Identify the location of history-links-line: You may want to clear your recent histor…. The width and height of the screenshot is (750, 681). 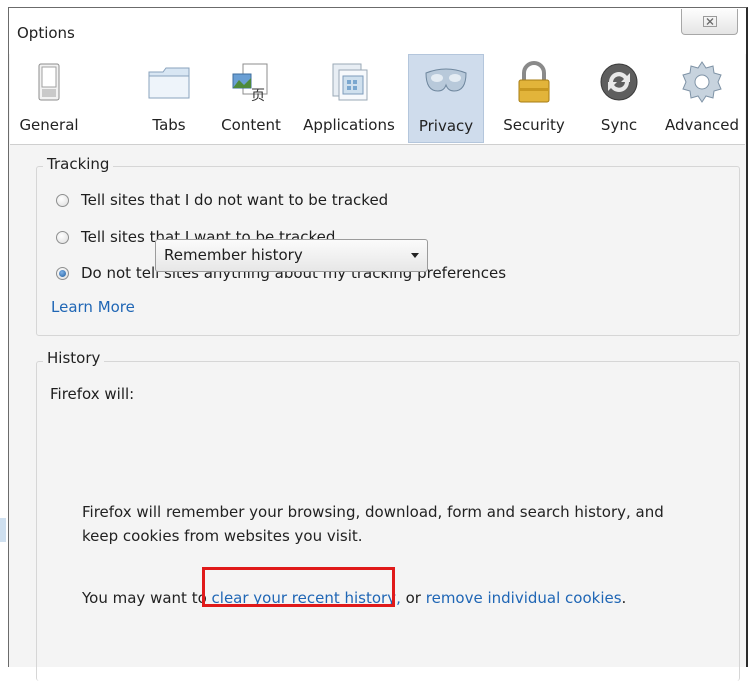
(354, 598).